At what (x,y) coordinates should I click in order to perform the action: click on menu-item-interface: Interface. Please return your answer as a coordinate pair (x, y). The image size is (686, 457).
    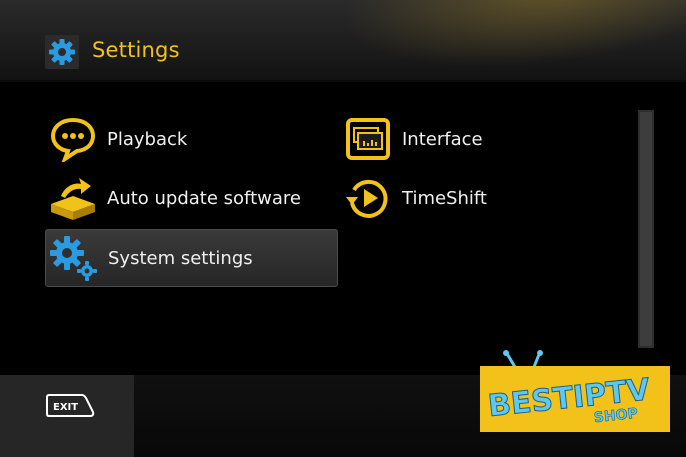
    Looking at the image, I should click on (480, 139).